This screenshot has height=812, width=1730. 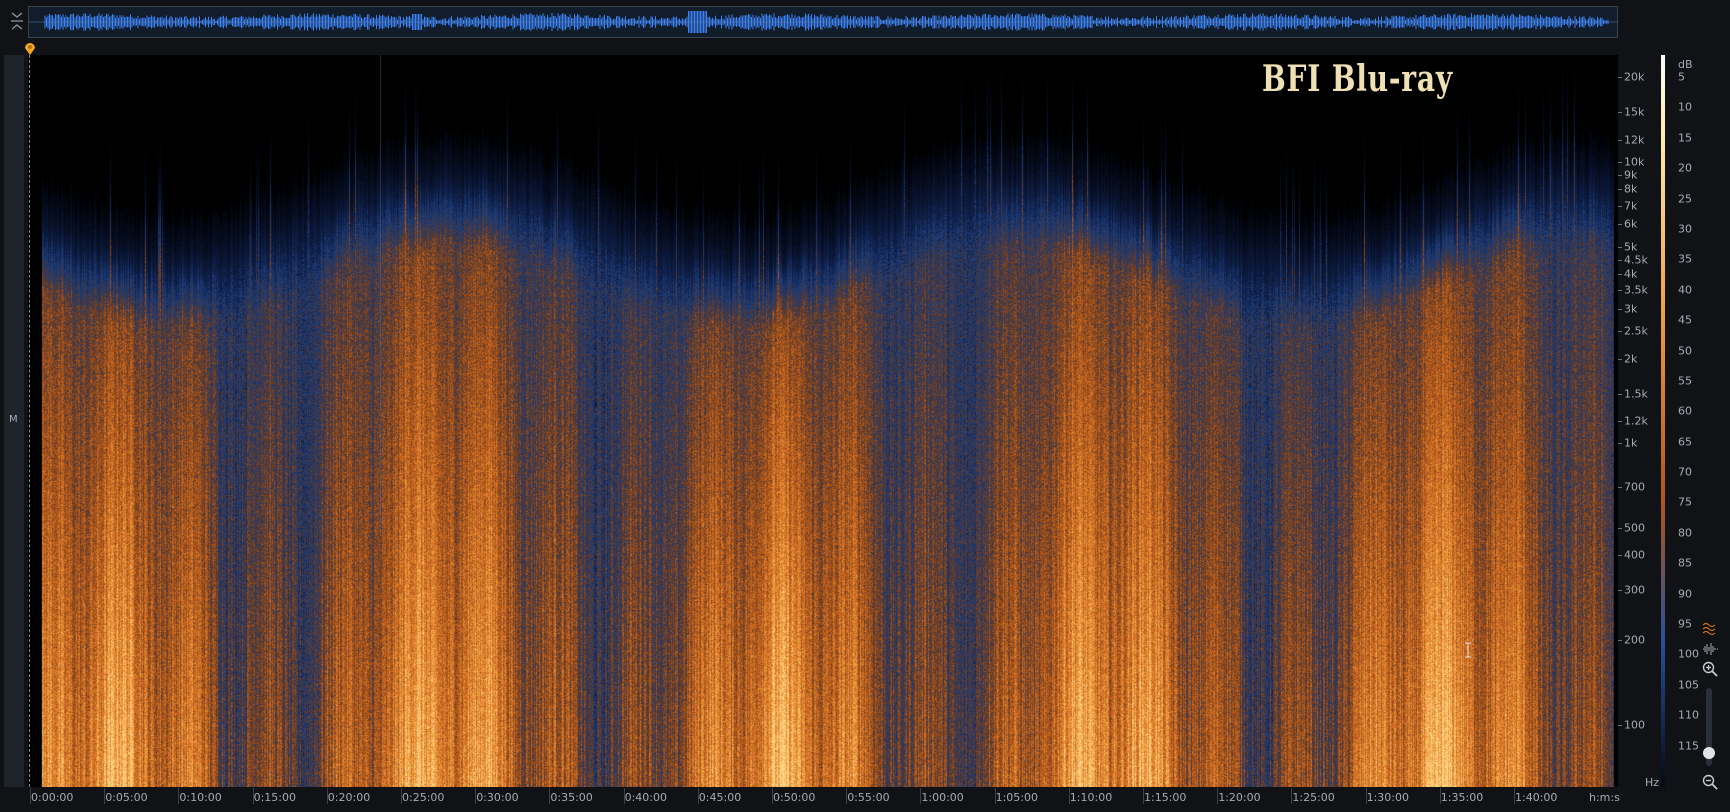 I want to click on frequency-tick-label: 1k, so click(x=1631, y=443).